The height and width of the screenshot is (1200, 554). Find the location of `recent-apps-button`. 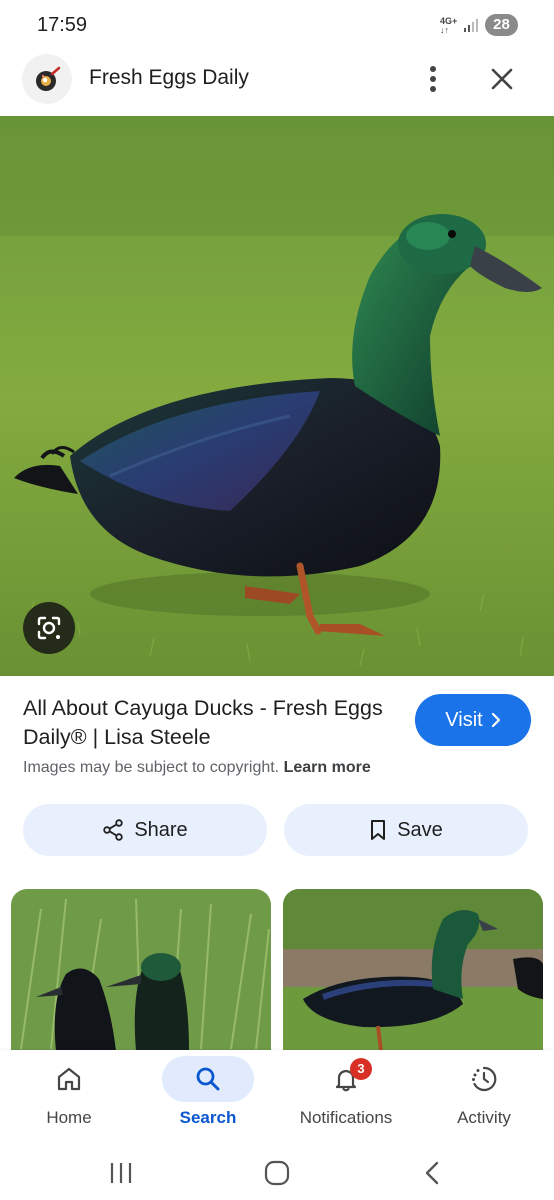

recent-apps-button is located at coordinates (121, 1173).